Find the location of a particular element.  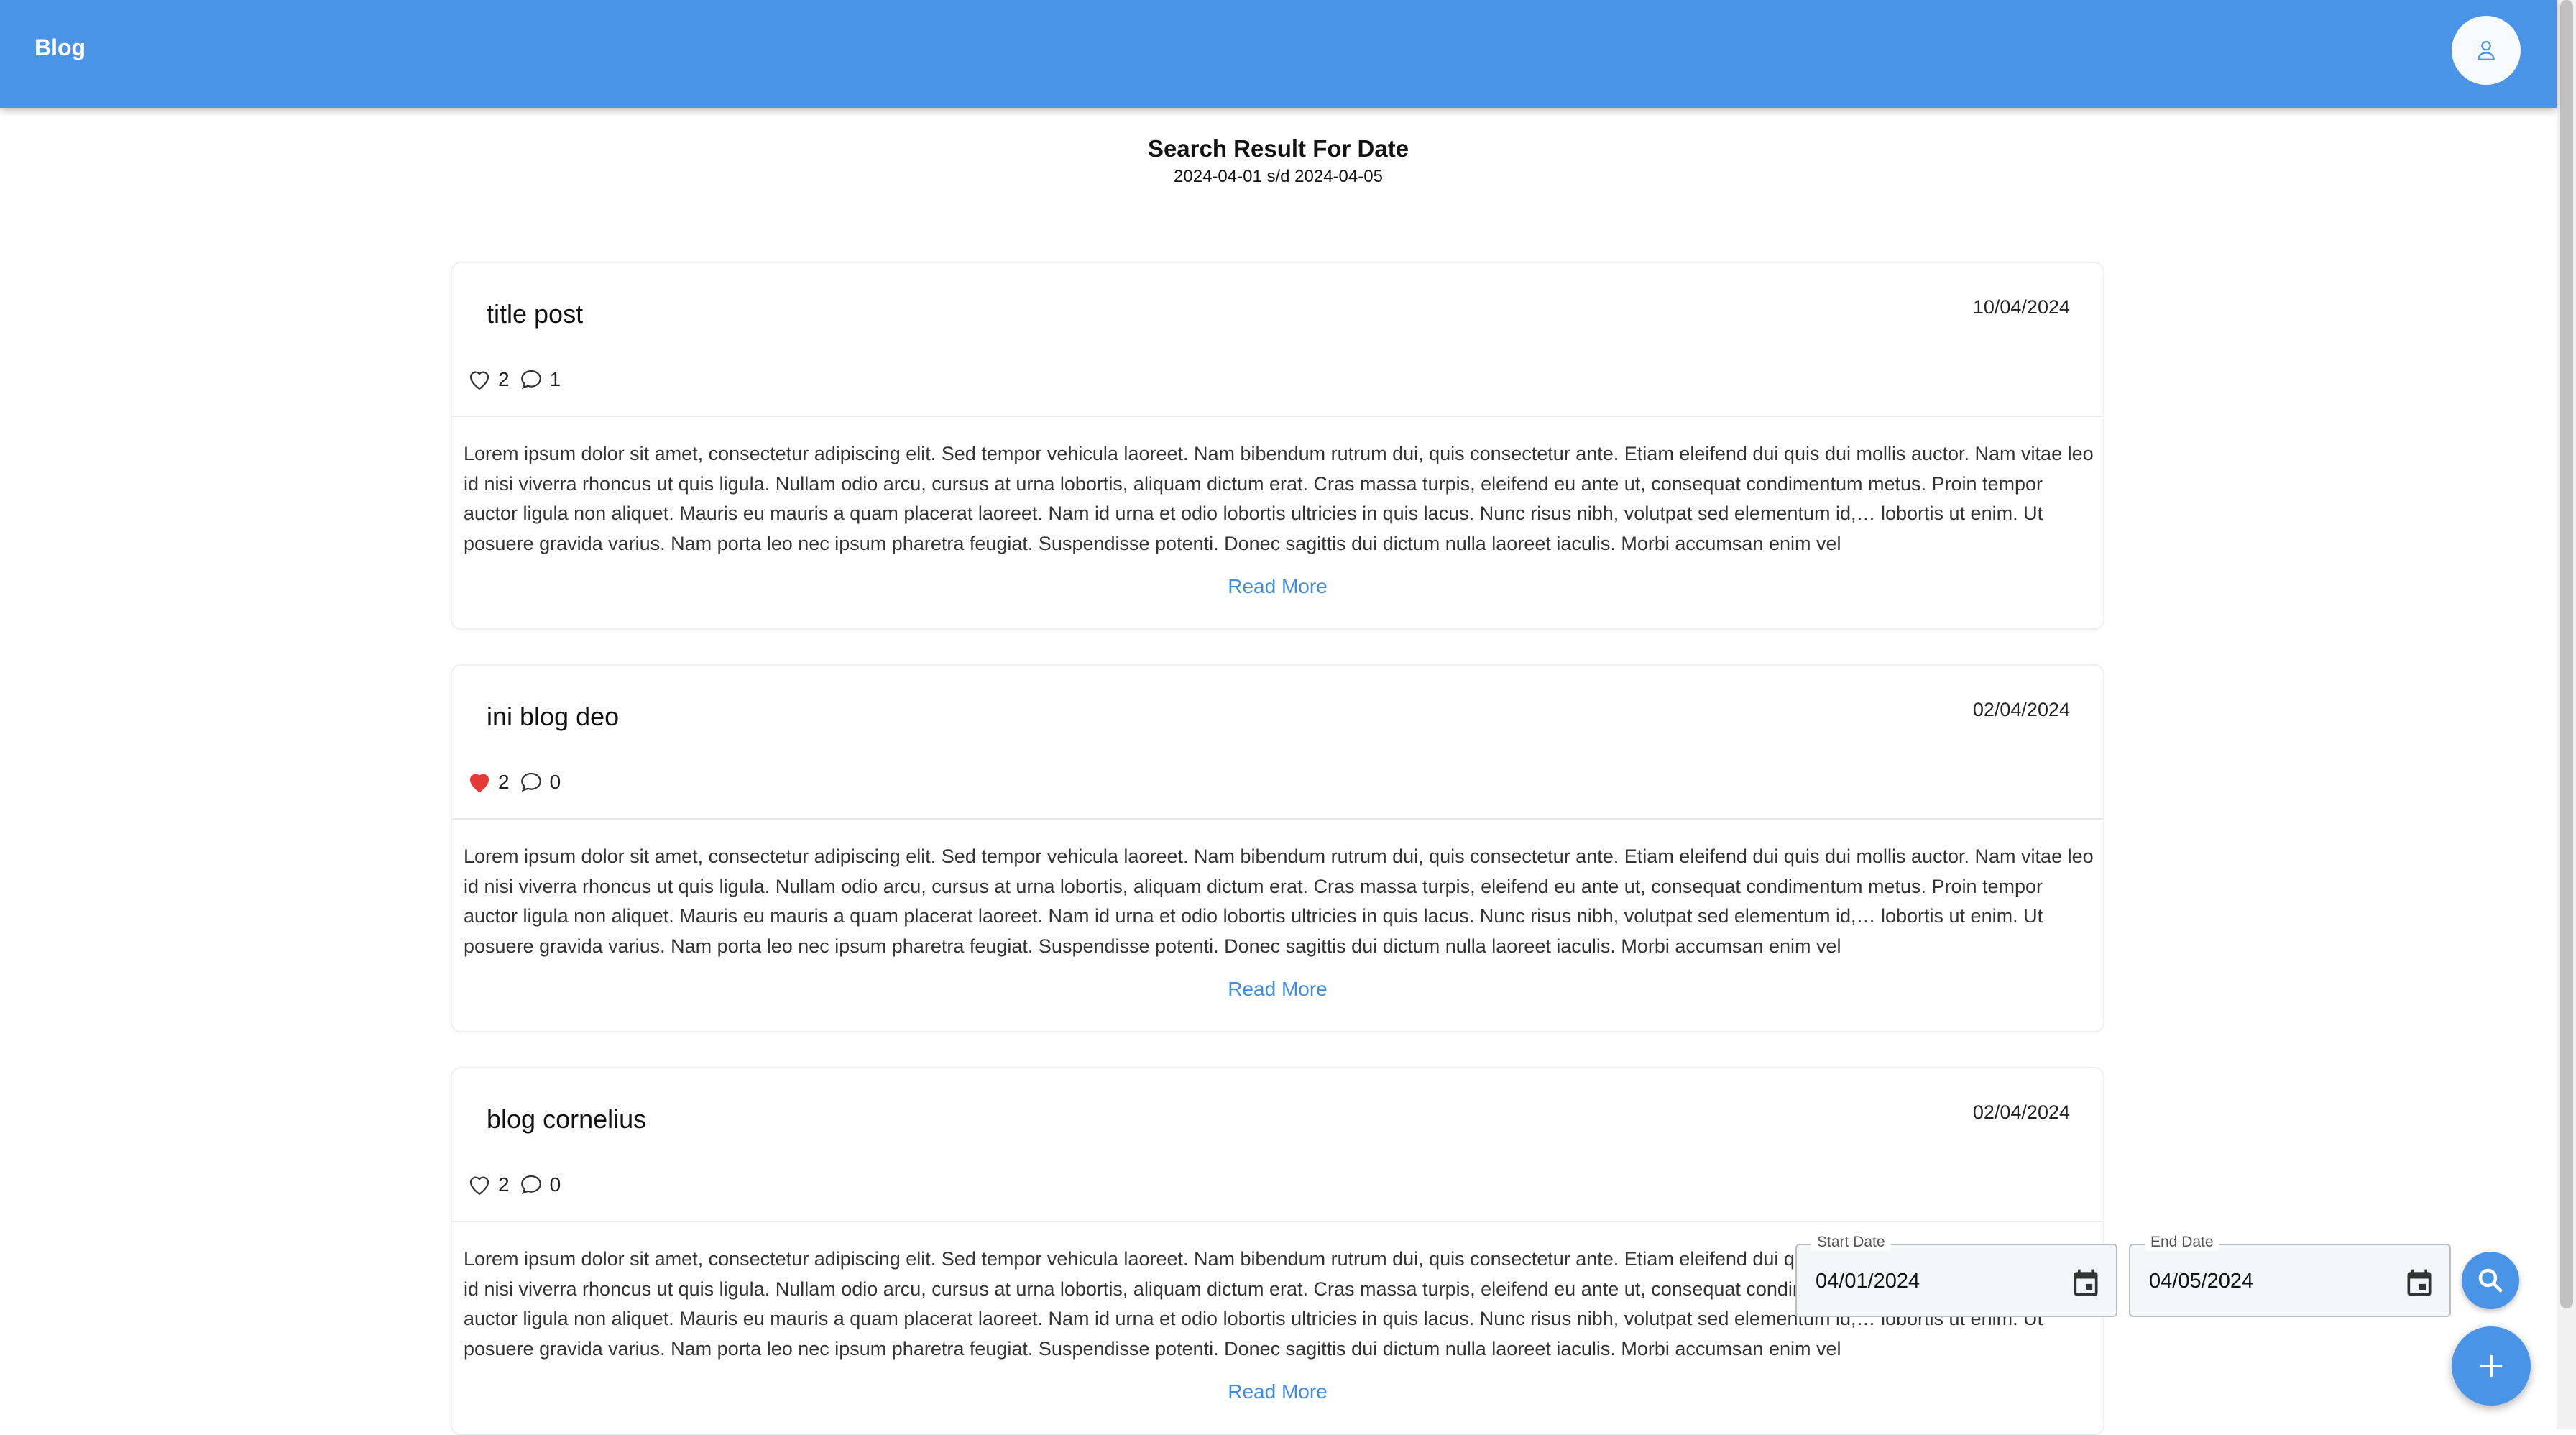

post-title: blog cornelius is located at coordinates (566, 1119).